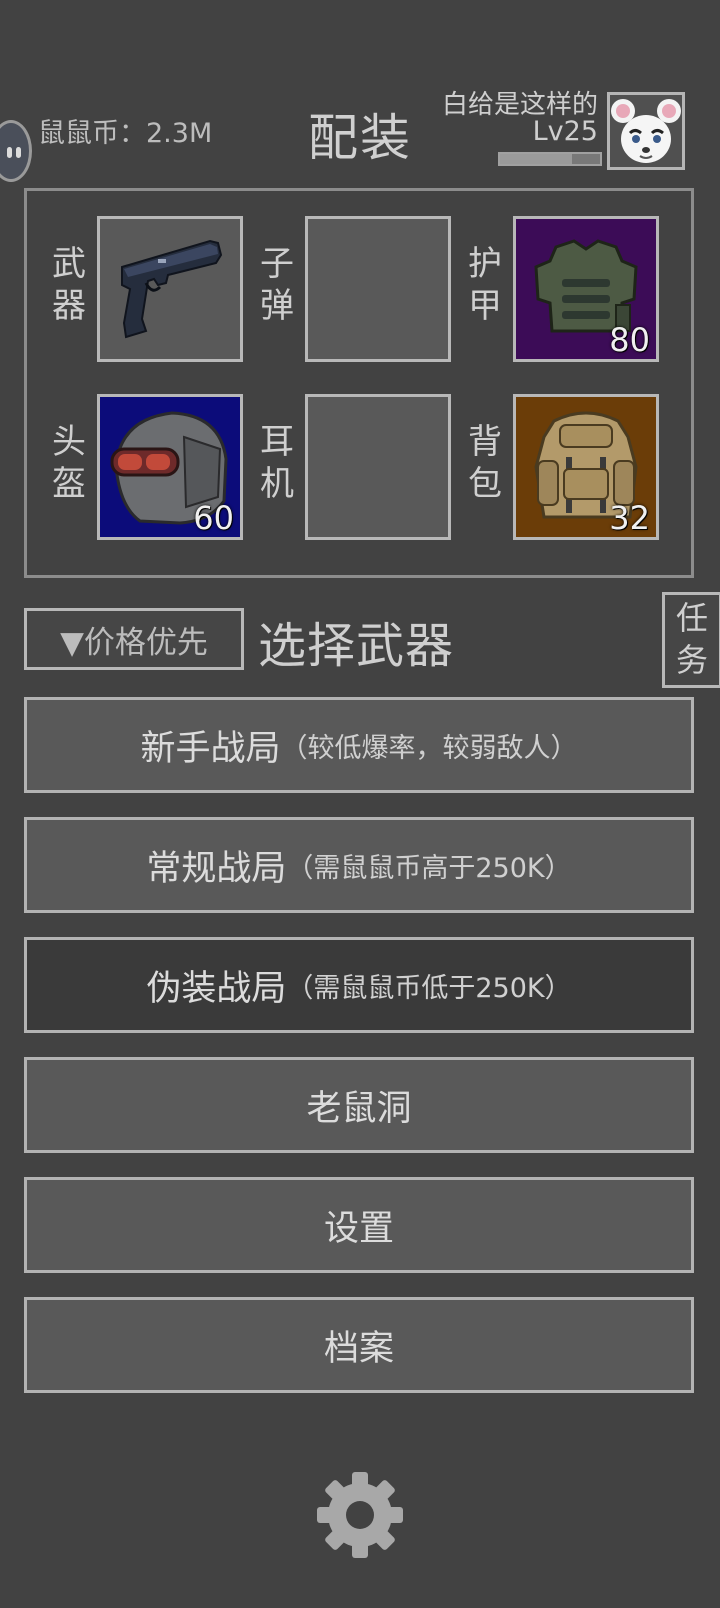 The height and width of the screenshot is (1608, 720). I want to click on regular-match-button: 常规战局 （需鼠鼠币高于250K）, so click(359, 865).